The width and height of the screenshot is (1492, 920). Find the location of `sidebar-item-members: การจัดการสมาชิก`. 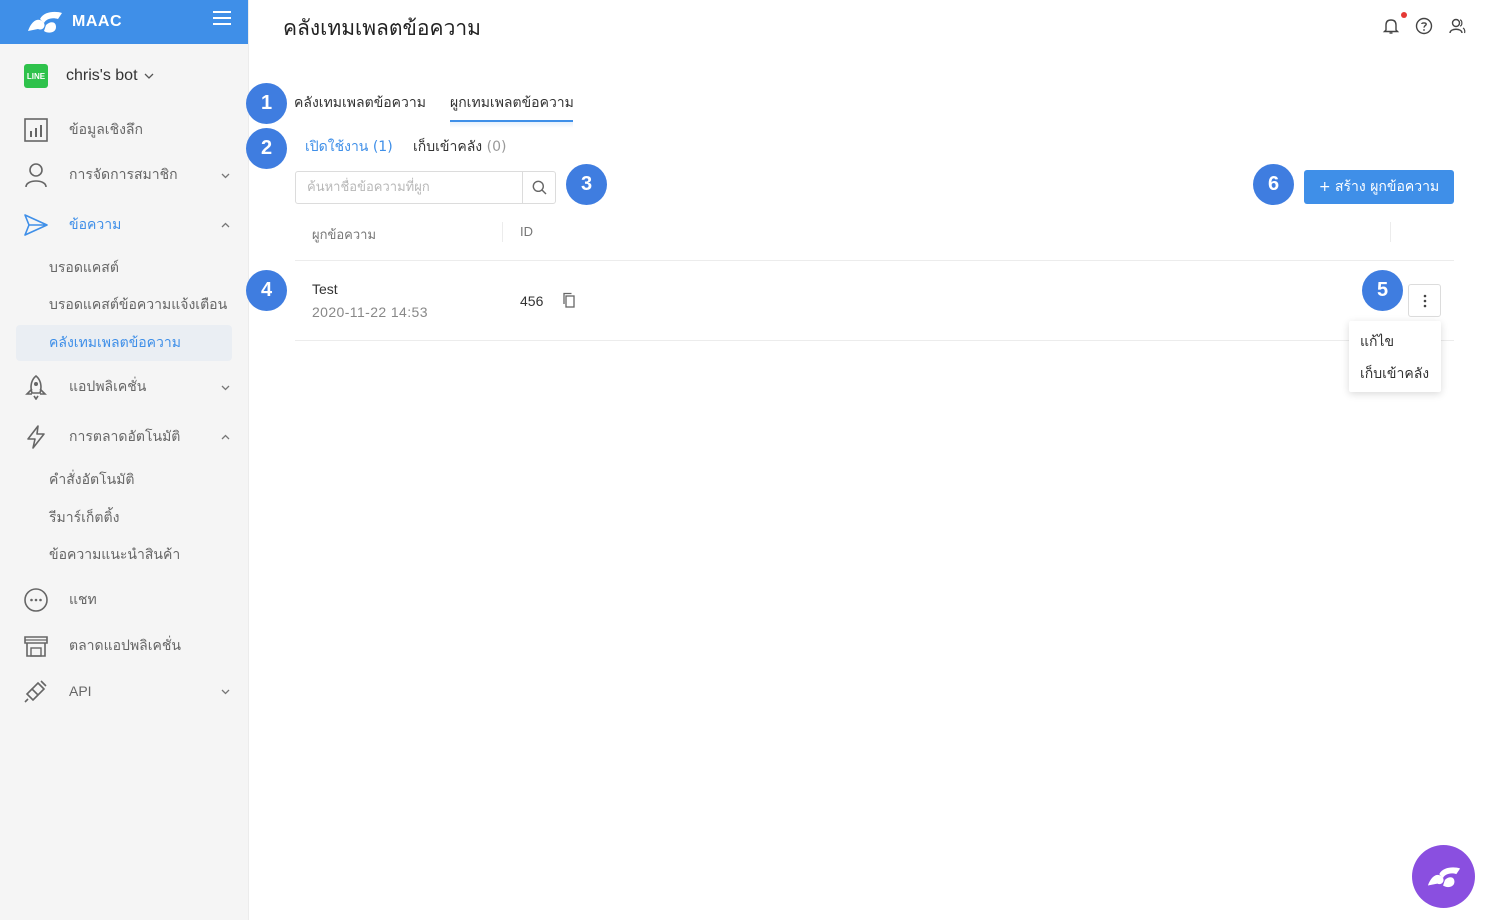

sidebar-item-members: การจัดการสมาชิก is located at coordinates (124, 175).